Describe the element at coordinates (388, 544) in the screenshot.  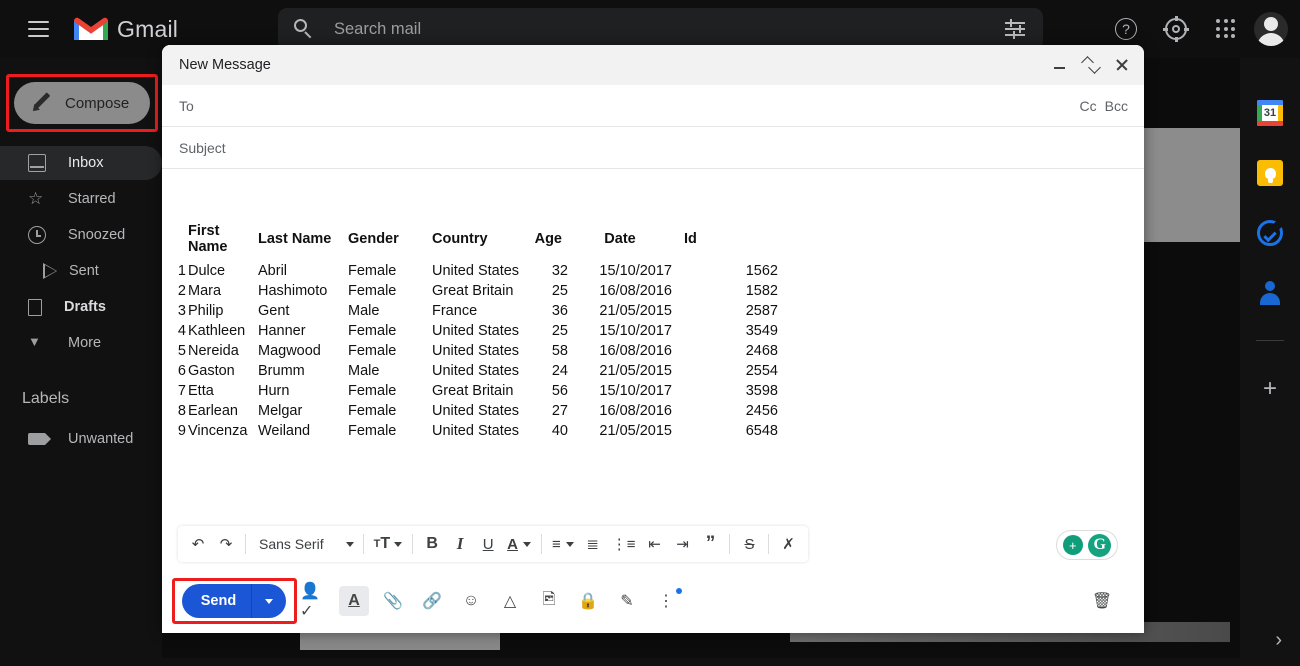
I see `font-size-icon: TT` at that location.